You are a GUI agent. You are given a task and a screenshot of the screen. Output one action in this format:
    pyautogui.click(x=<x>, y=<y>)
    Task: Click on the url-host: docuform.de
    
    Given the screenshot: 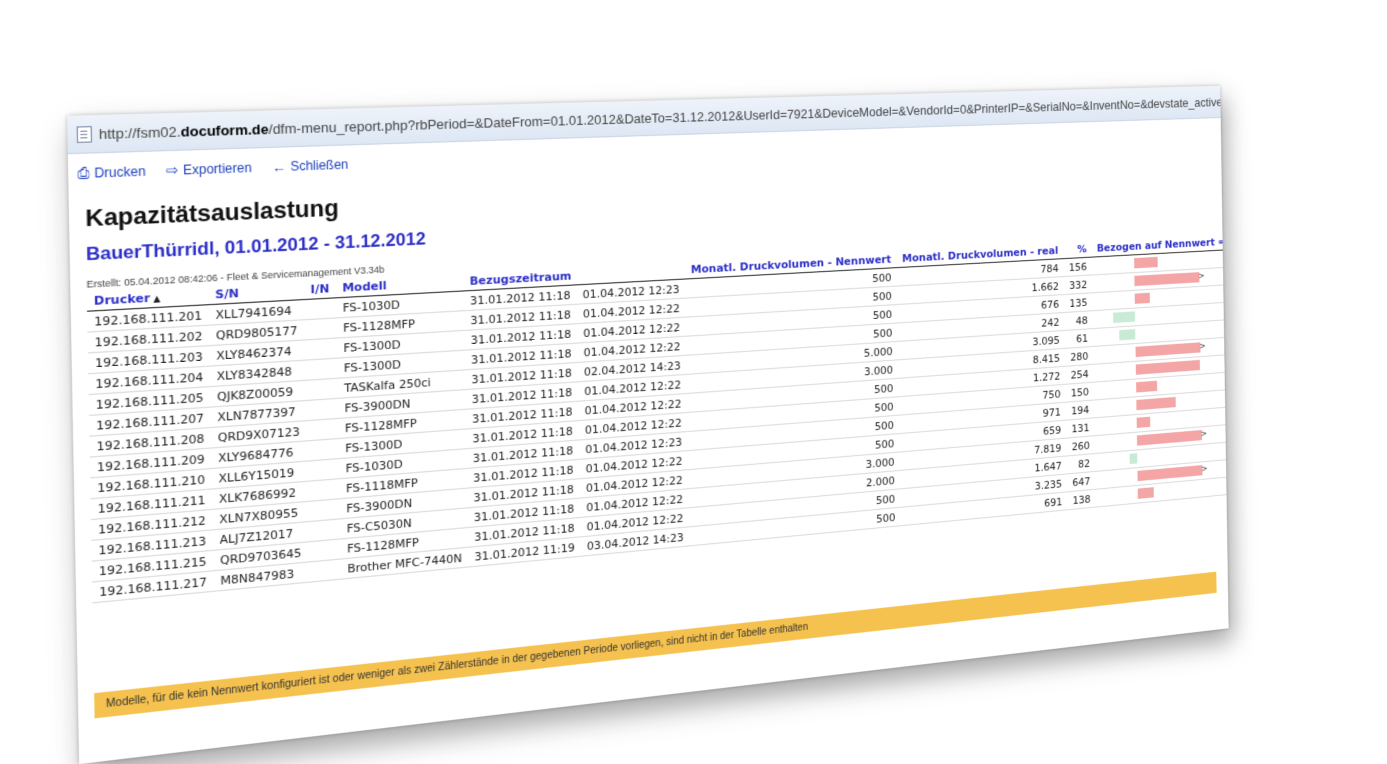 What is the action you would take?
    pyautogui.click(x=225, y=130)
    